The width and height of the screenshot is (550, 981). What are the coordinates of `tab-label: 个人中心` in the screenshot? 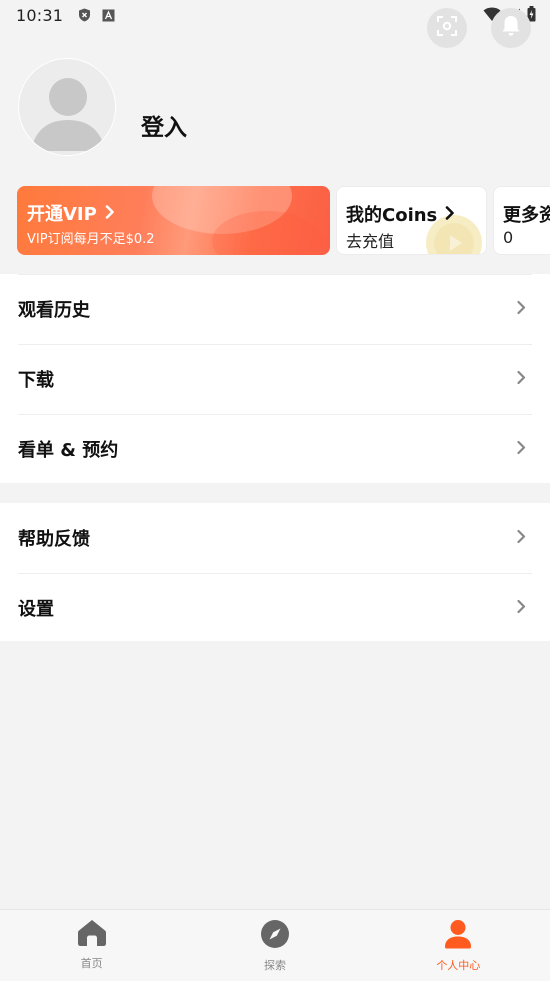 It's located at (458, 965).